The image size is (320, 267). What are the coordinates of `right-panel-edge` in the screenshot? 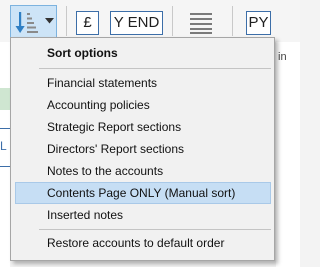 It's located at (288, 154).